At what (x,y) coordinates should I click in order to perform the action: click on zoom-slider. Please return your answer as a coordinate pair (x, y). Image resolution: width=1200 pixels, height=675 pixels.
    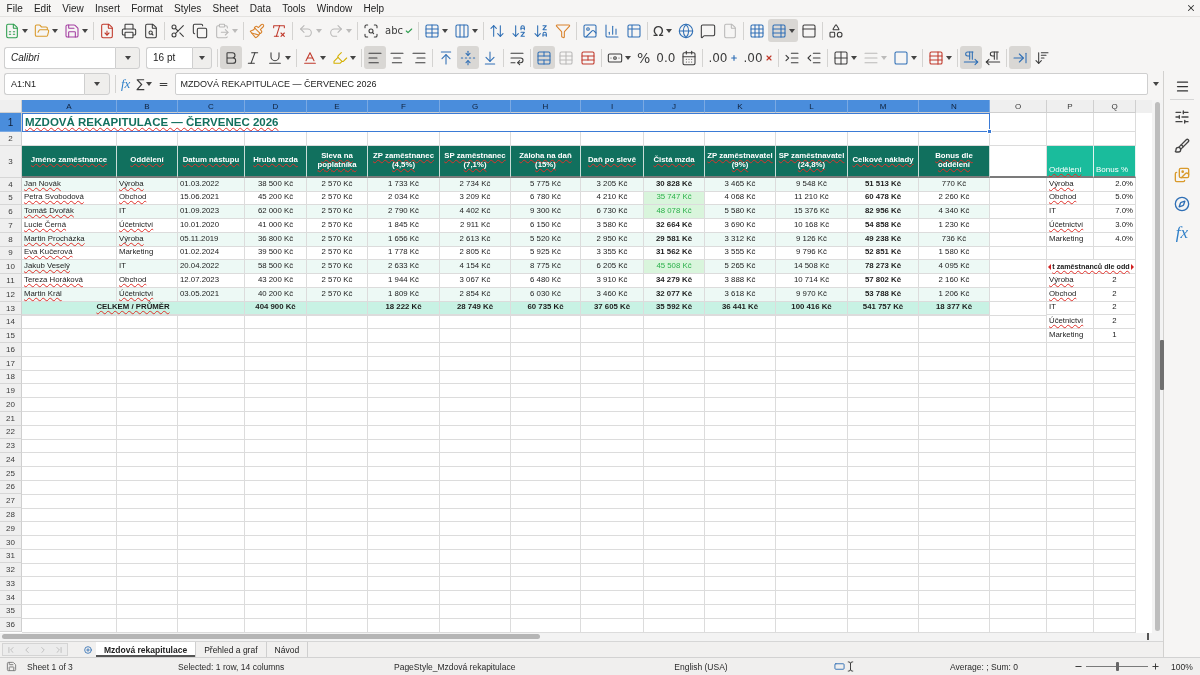
    Looking at the image, I should click on (1117, 666).